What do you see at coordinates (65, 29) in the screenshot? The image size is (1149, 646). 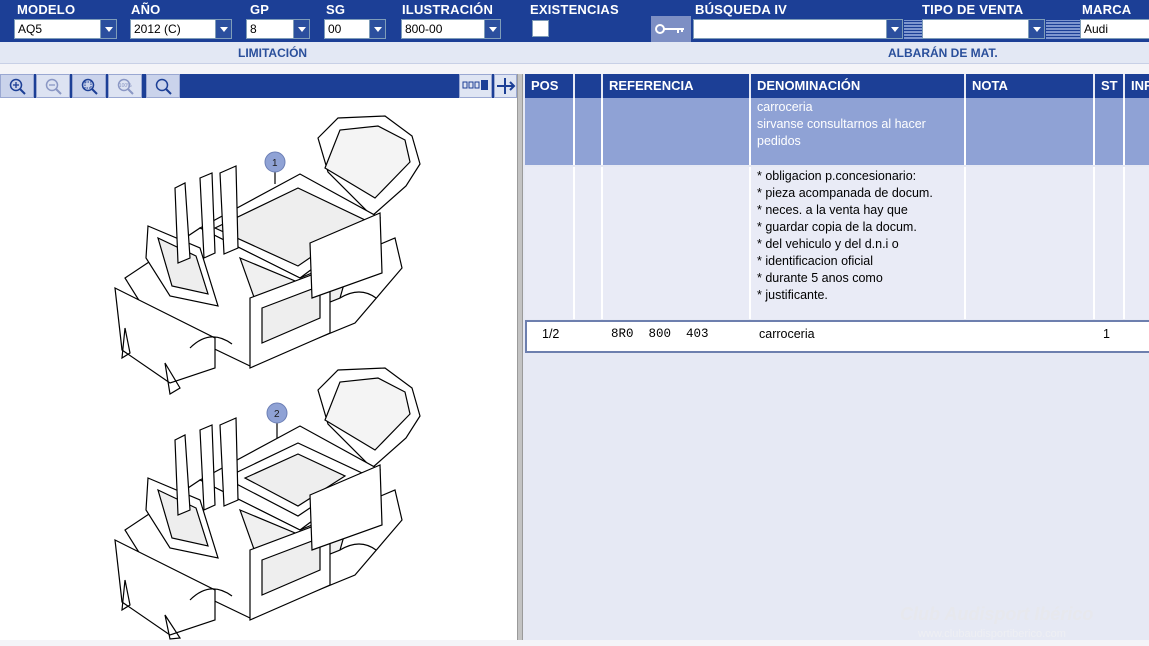 I see `modelo-select: AQ5` at bounding box center [65, 29].